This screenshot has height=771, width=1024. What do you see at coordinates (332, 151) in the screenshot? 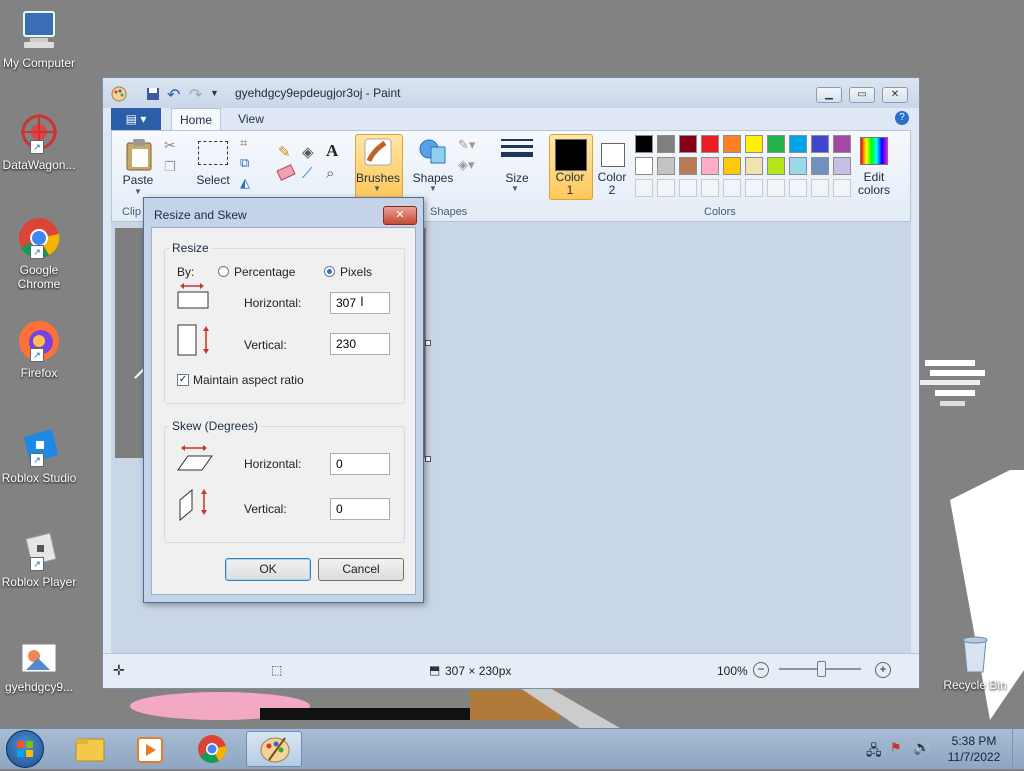
I see `text-icon: A` at bounding box center [332, 151].